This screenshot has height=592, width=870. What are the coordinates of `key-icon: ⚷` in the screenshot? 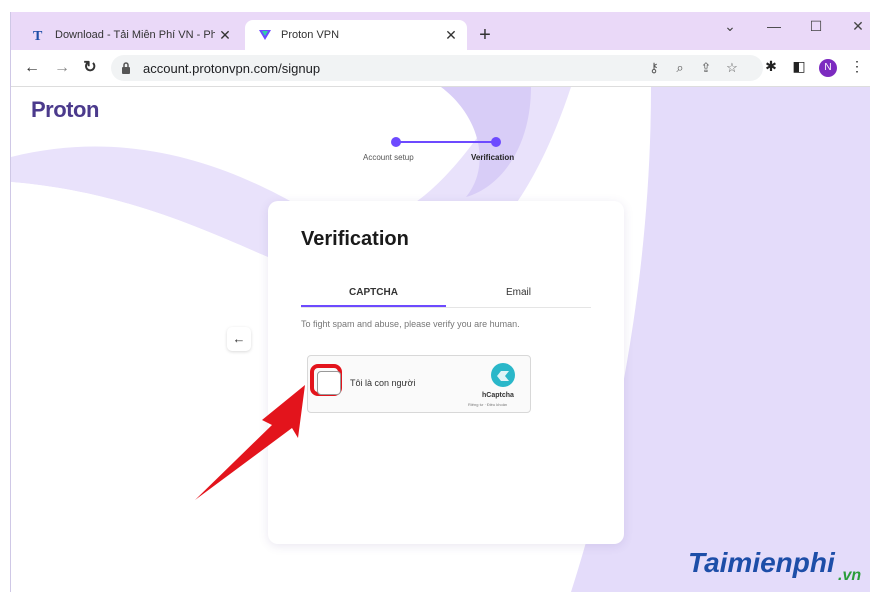 It's located at (654, 68).